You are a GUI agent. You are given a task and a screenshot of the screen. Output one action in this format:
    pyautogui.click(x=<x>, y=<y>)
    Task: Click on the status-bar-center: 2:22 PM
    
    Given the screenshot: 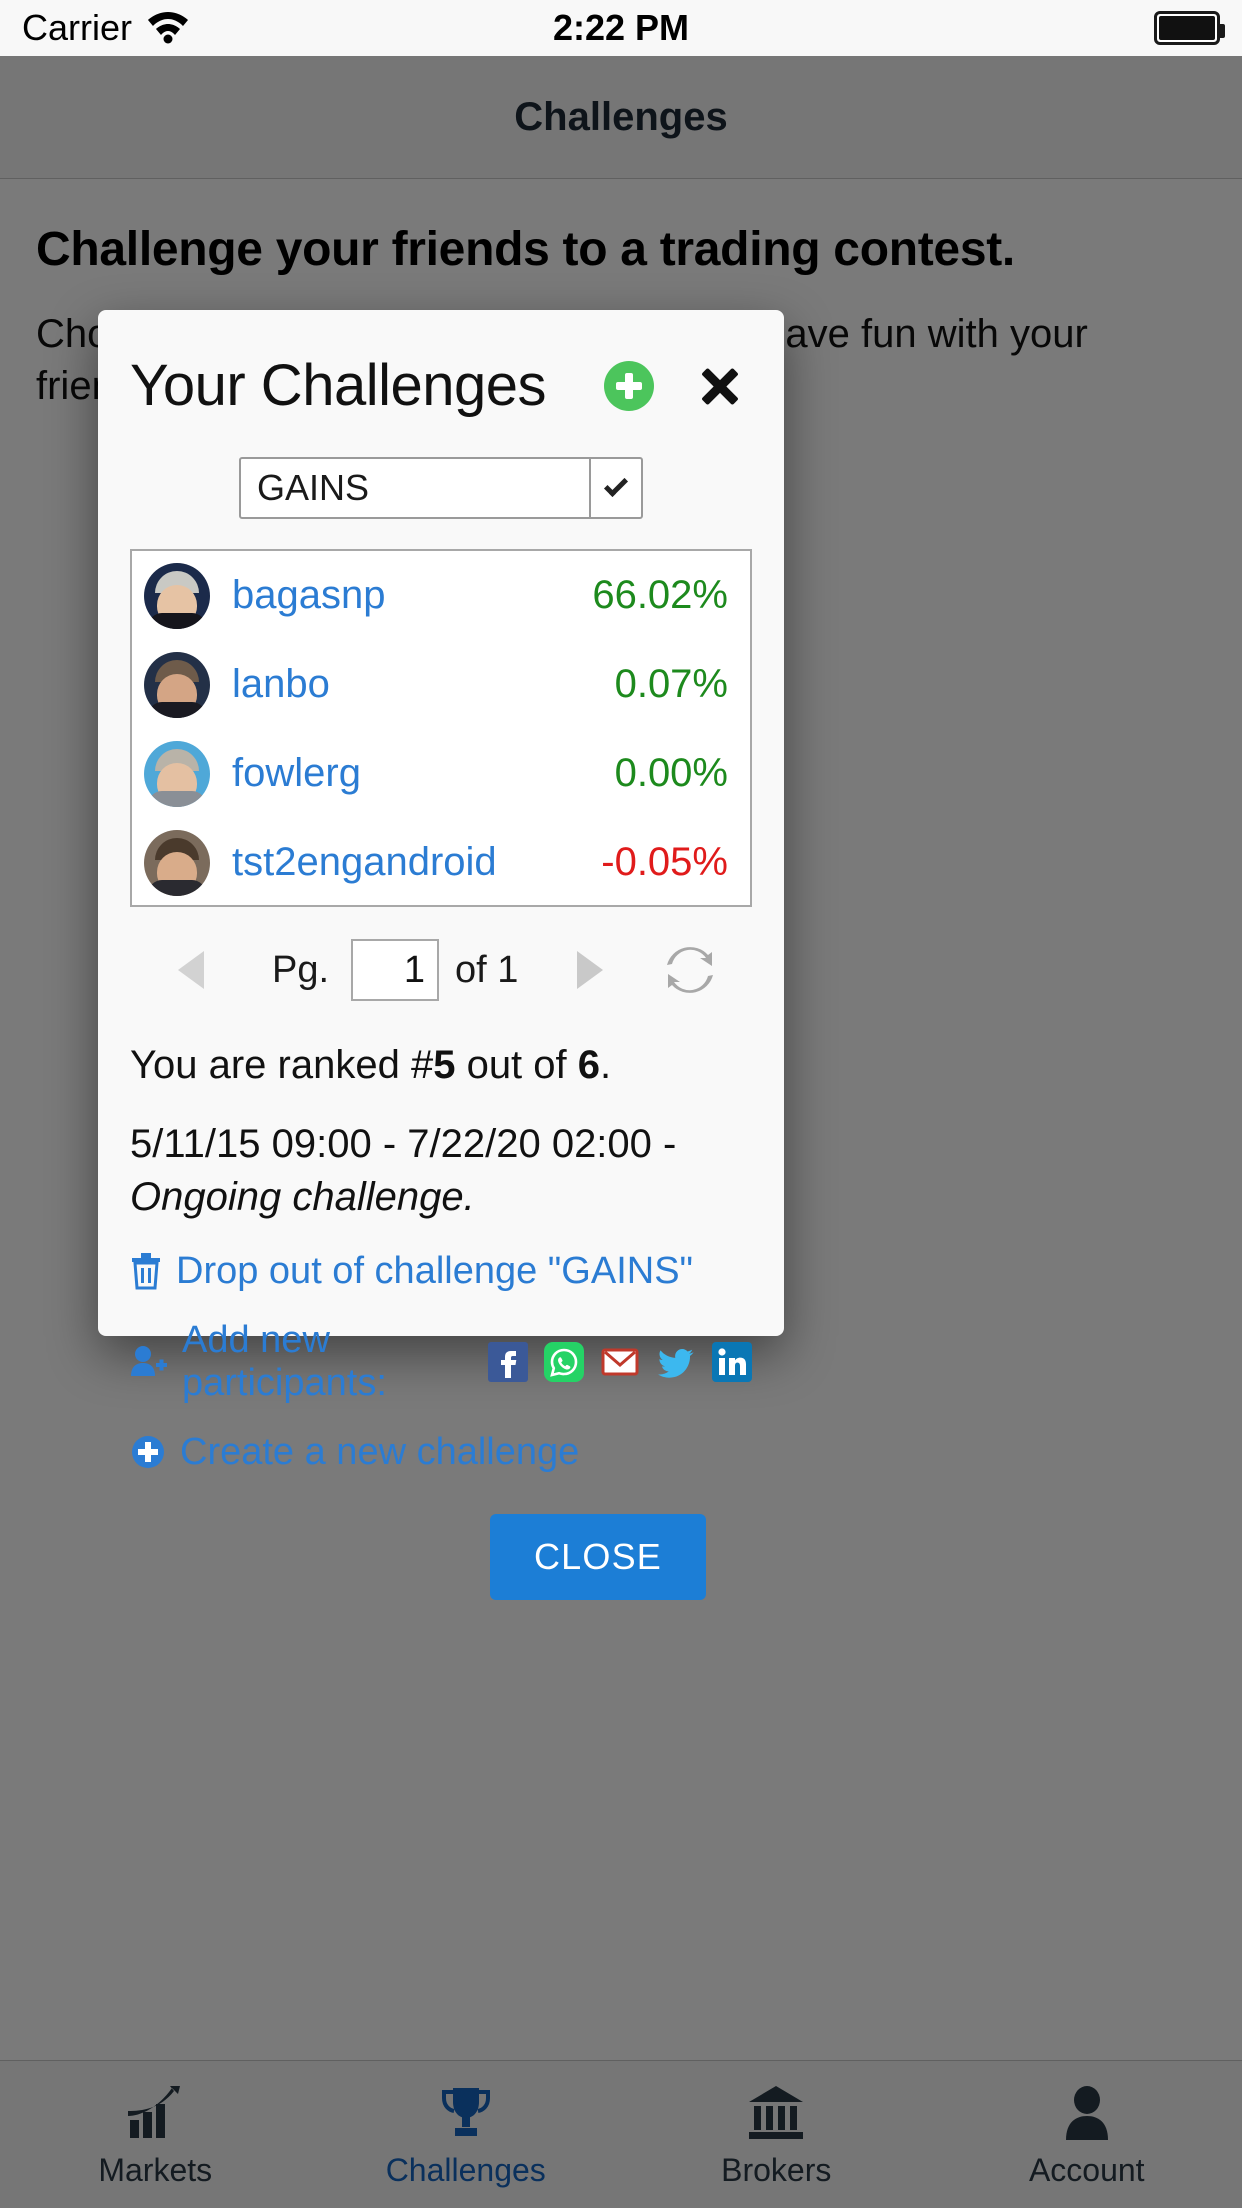 What is the action you would take?
    pyautogui.click(x=620, y=28)
    